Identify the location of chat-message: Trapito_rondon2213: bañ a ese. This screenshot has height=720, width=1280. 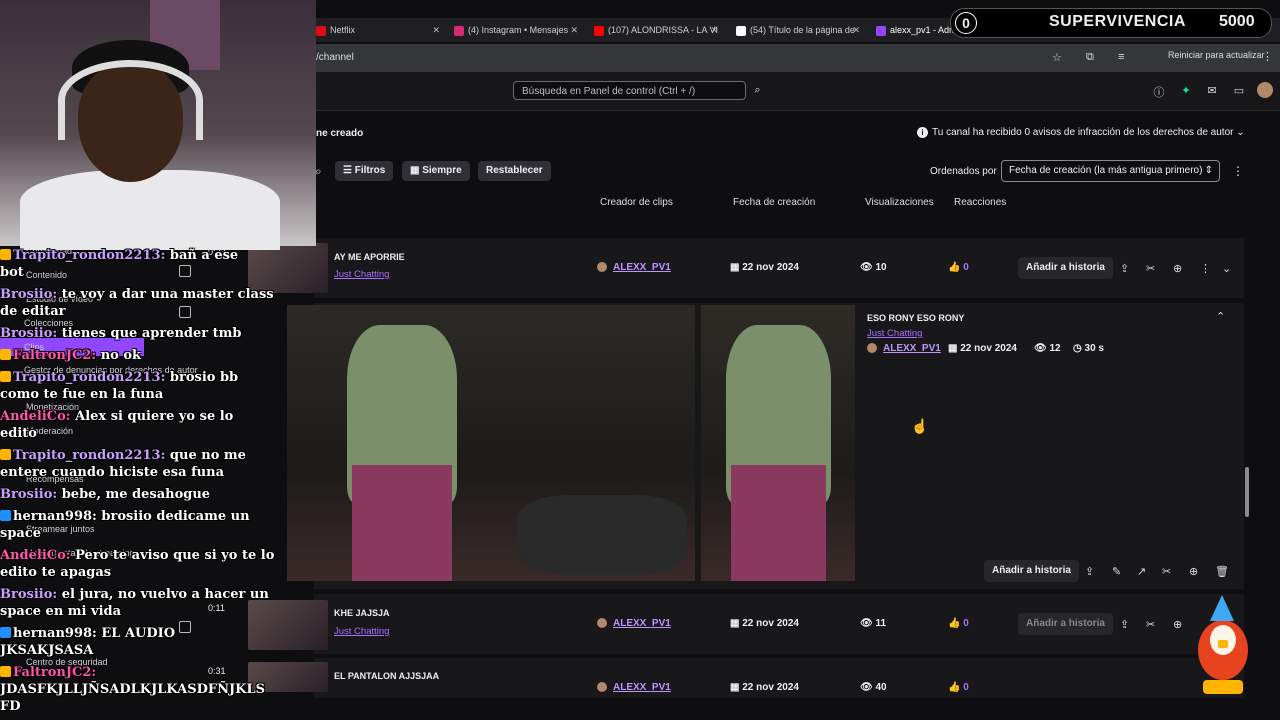
(119, 255).